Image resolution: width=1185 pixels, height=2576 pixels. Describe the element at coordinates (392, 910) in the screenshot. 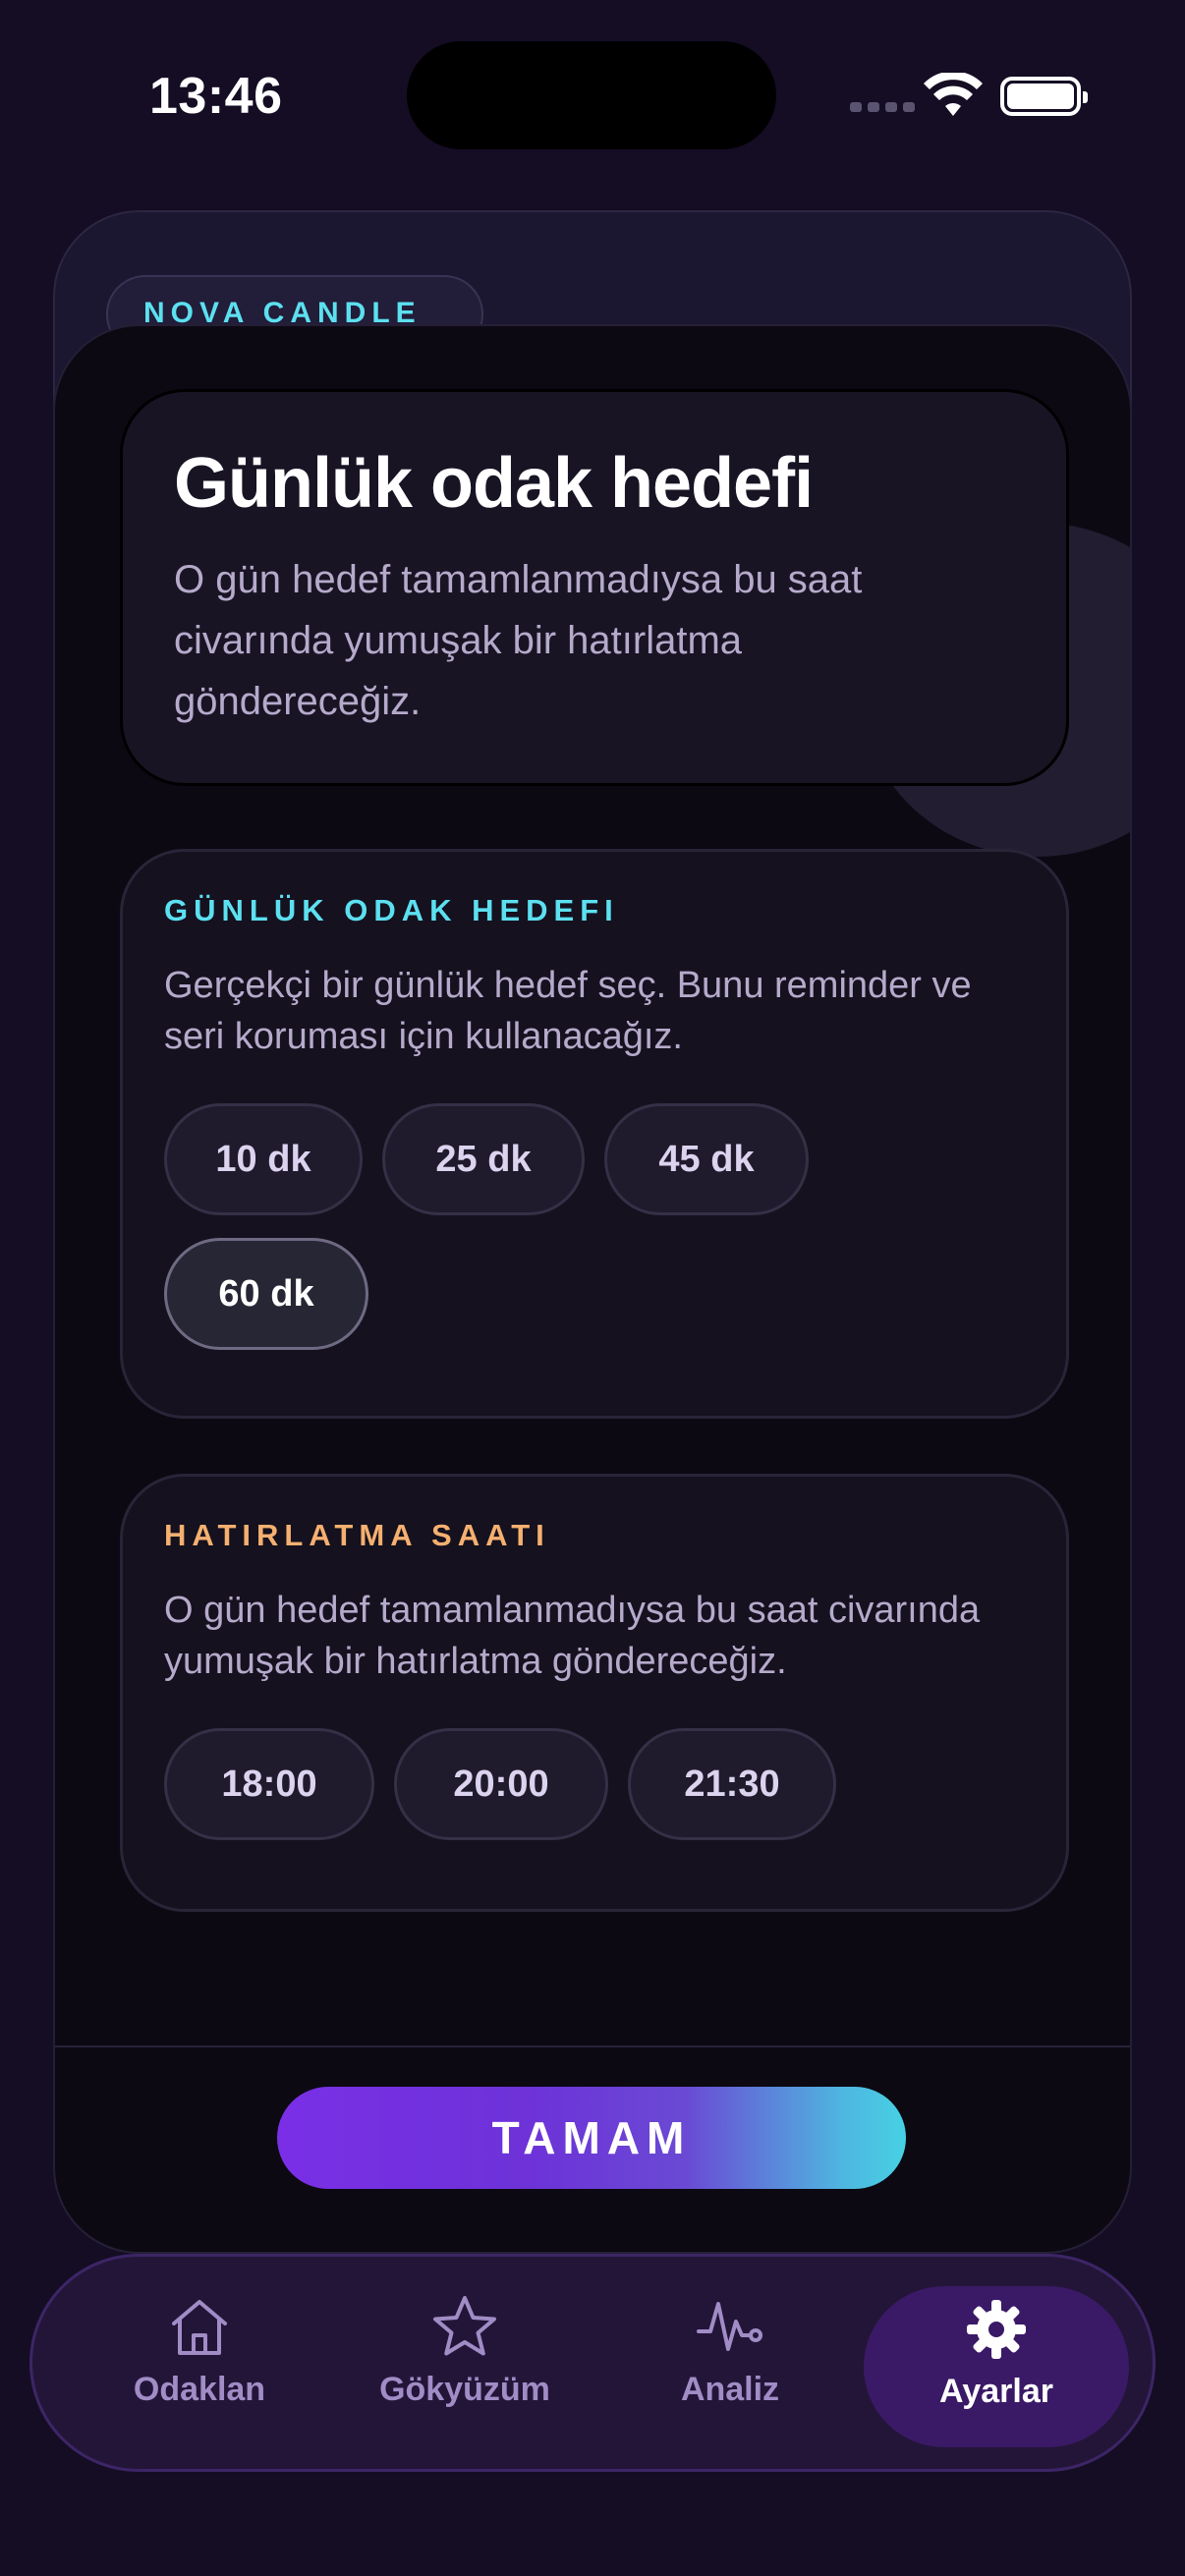

I see `daily-goal-eyebrow: GÜNLÜK ODAK HEDEFI` at that location.